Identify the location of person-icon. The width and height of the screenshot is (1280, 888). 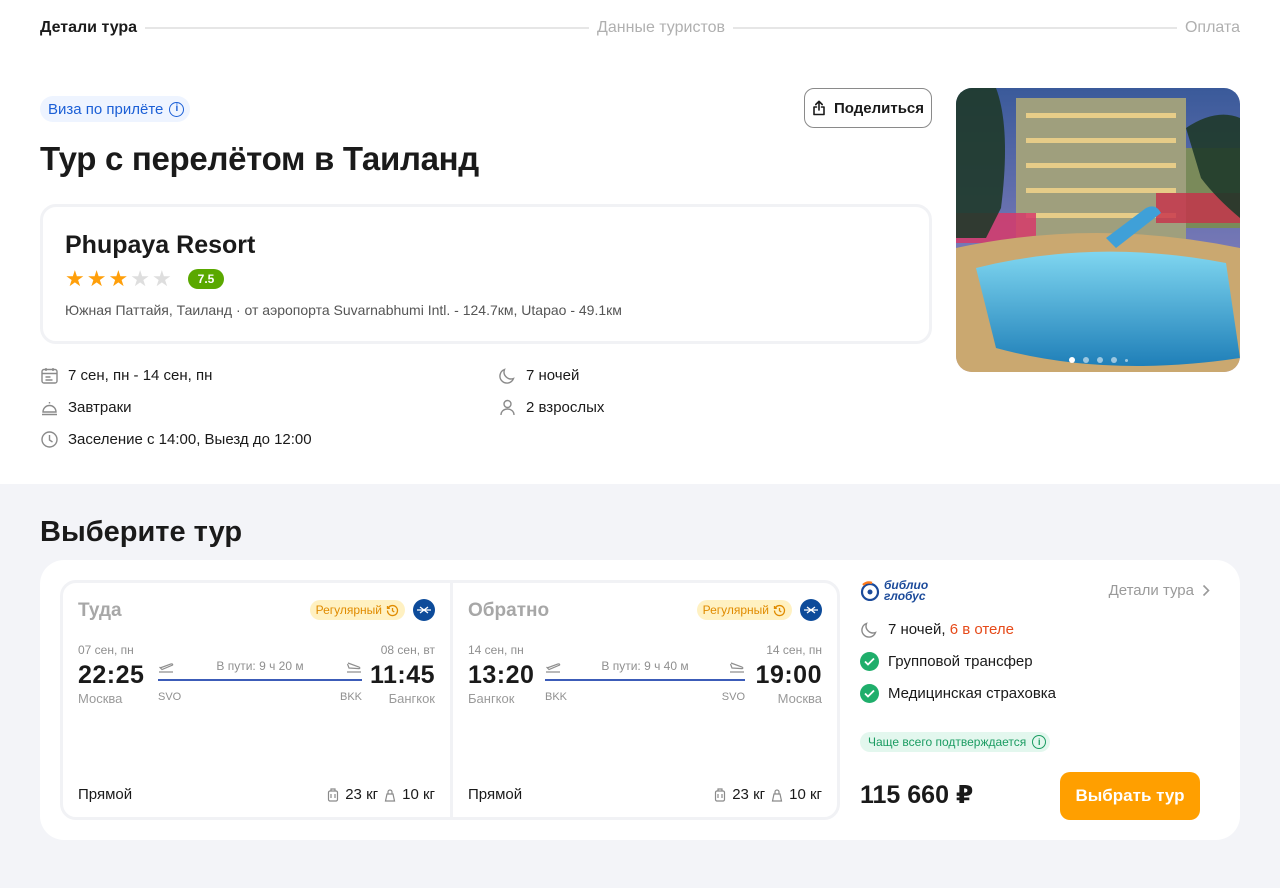
(507, 407).